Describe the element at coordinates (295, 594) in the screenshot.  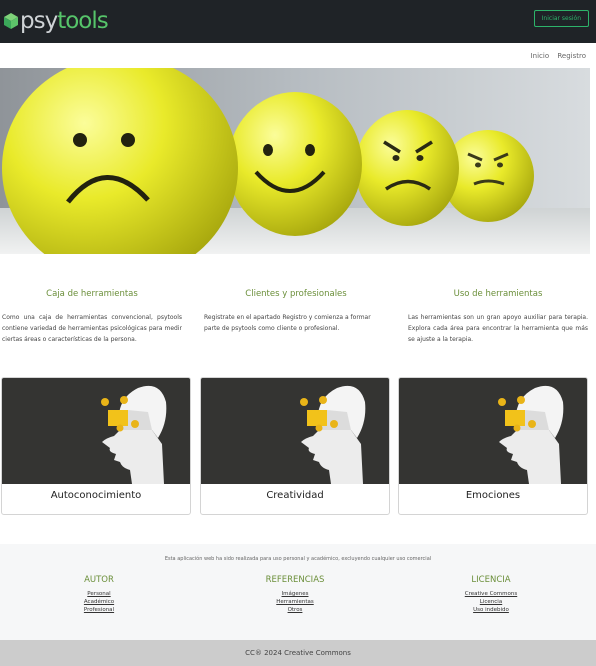
I see `footer-link-imagenes: Imágenes` at that location.